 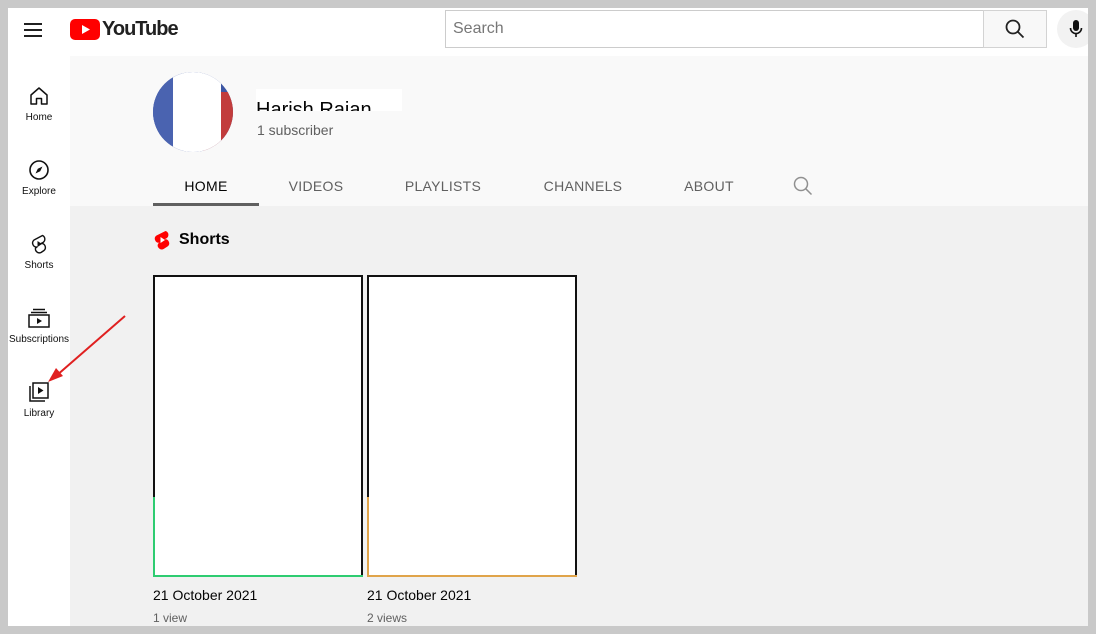 What do you see at coordinates (85, 29) in the screenshot?
I see `youtube-play-icon` at bounding box center [85, 29].